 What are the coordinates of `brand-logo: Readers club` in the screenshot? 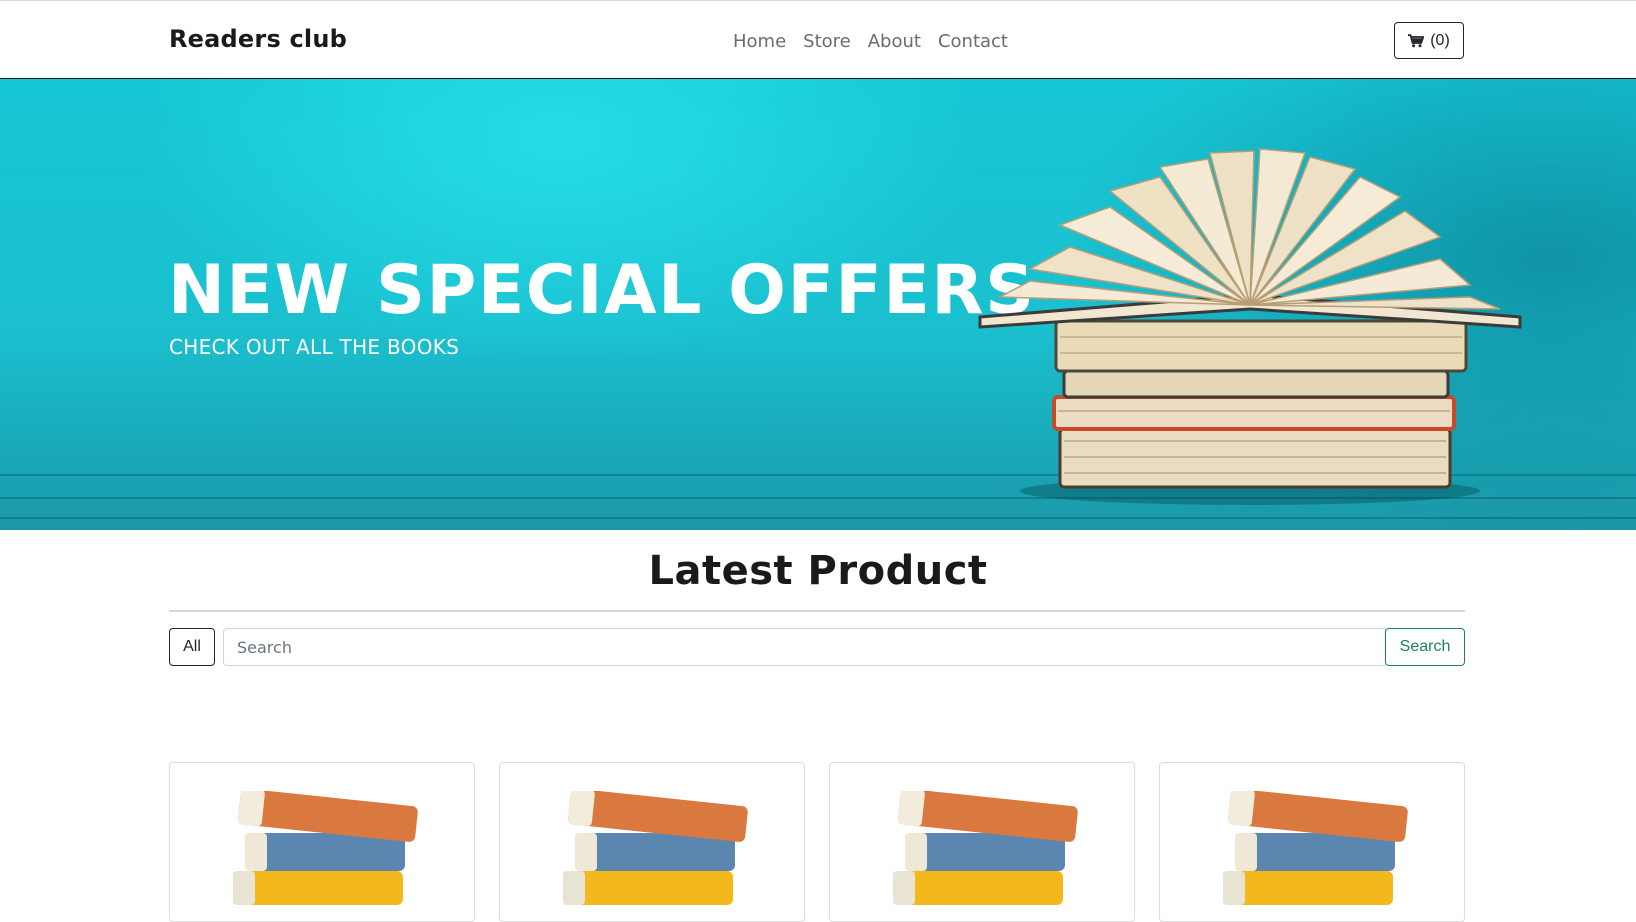 It's located at (258, 39).